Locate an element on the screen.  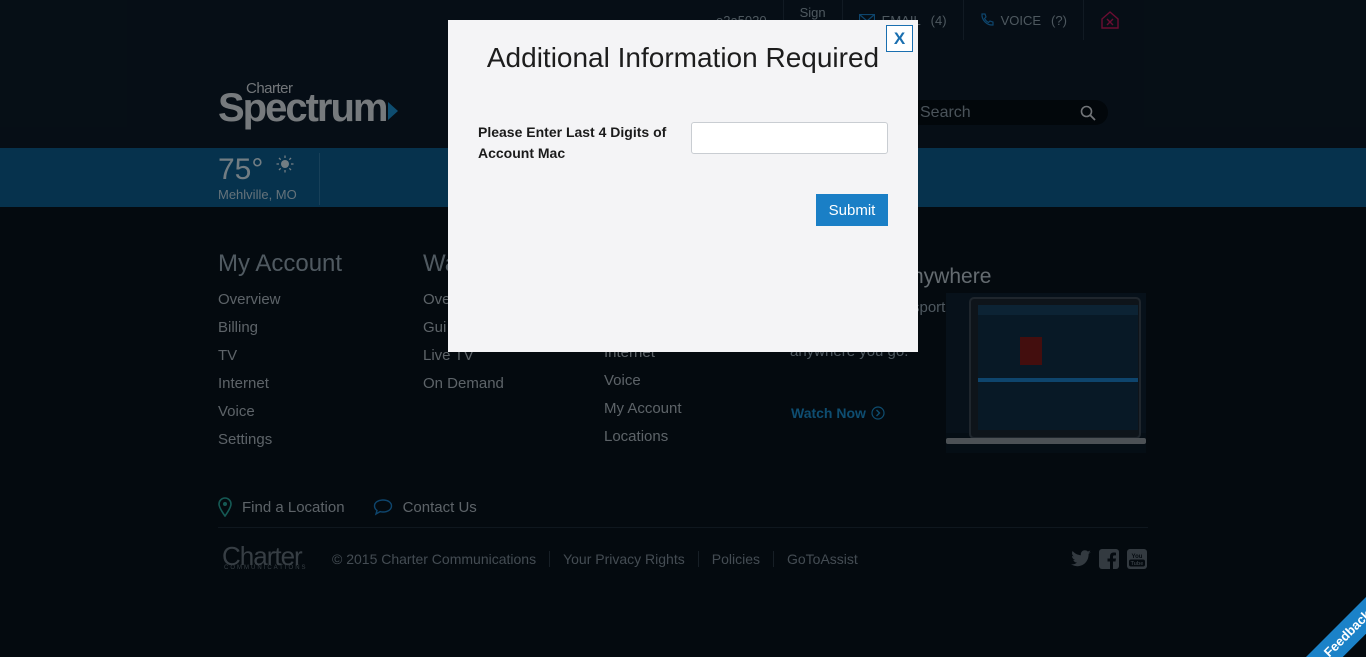
feedback-tab-wrapper: Feedback is located at coordinates (1326, 617).